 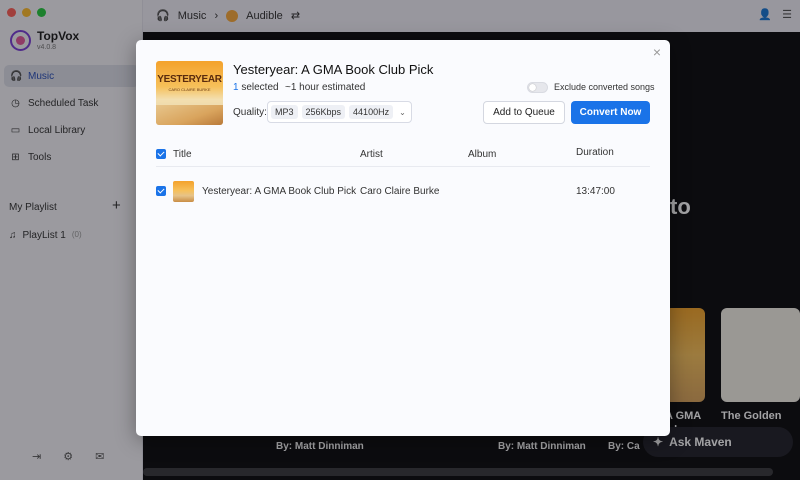 I want to click on time-estimate: ~1 hour estimated, so click(x=325, y=87).